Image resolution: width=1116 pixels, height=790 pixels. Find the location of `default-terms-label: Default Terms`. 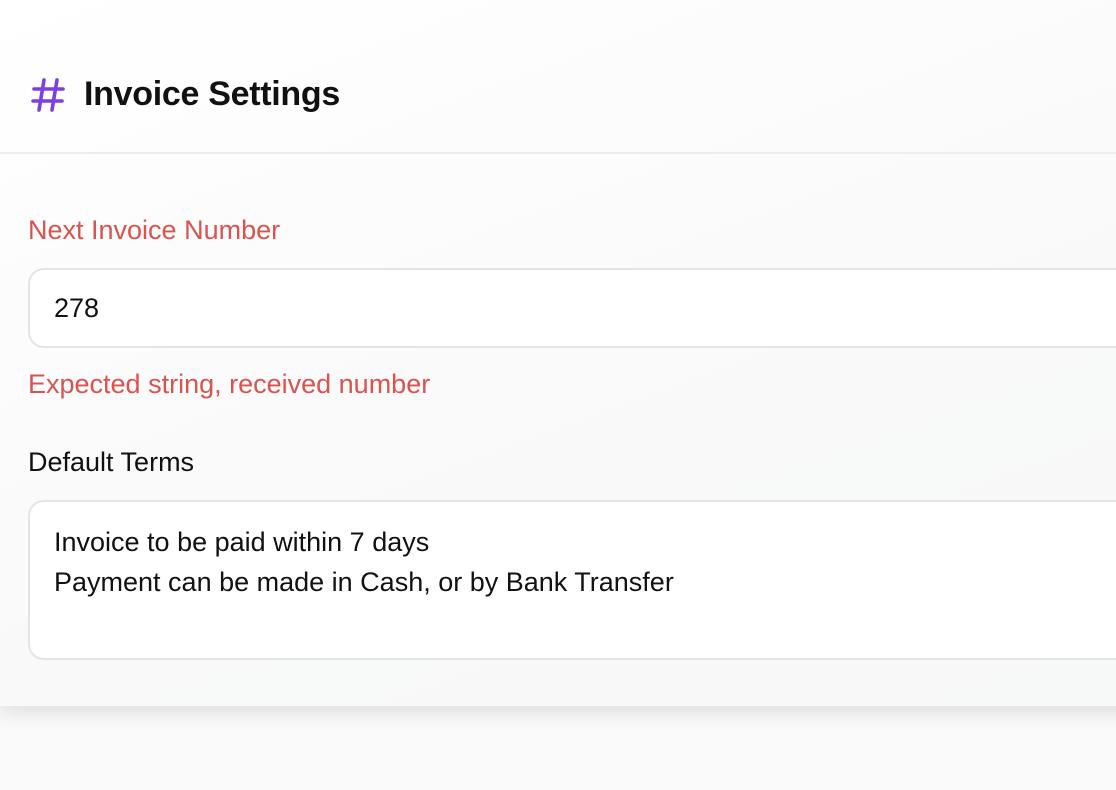

default-terms-label: Default Terms is located at coordinates (111, 462).